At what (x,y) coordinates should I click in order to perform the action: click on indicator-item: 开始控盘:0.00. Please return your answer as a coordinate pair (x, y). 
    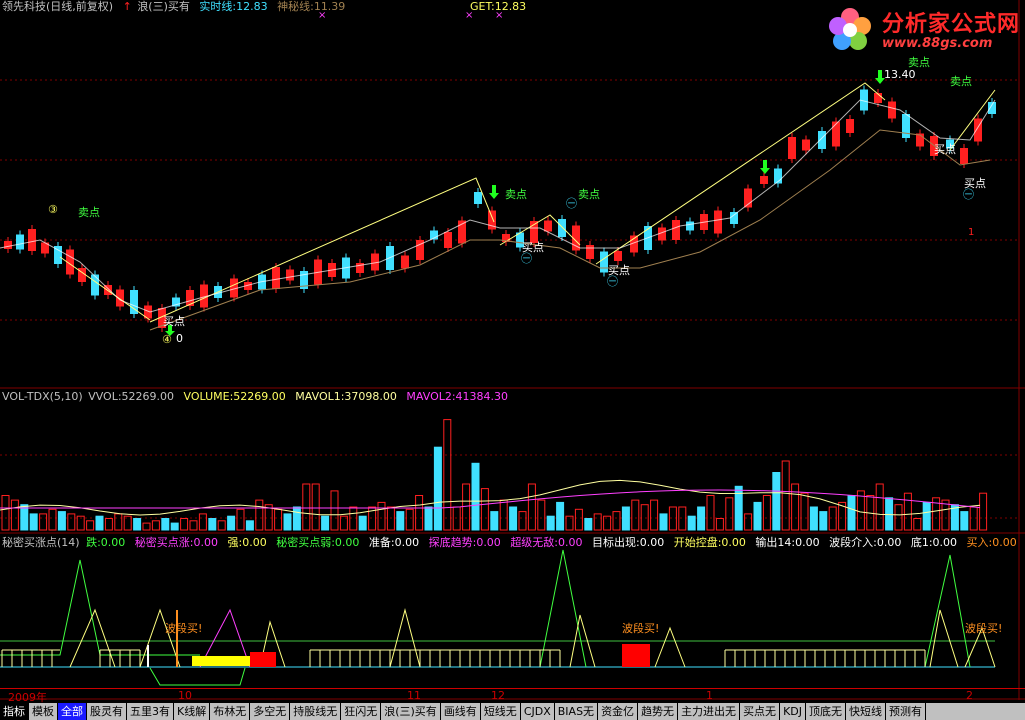
    Looking at the image, I should click on (709, 542).